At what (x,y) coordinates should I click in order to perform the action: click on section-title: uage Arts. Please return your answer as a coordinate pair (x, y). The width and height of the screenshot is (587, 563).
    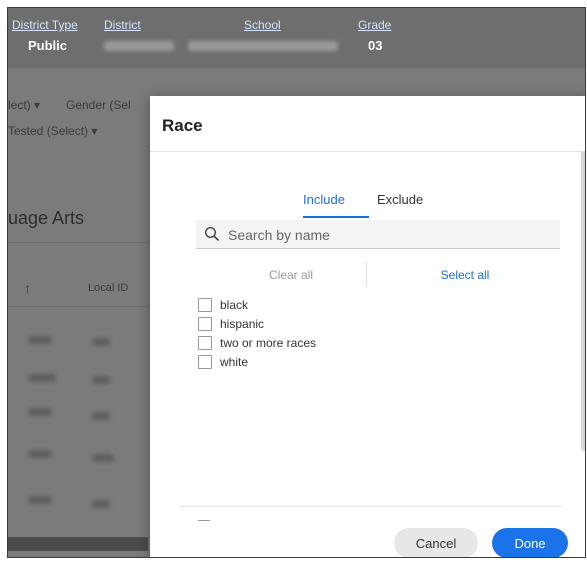
    Looking at the image, I should click on (46, 218).